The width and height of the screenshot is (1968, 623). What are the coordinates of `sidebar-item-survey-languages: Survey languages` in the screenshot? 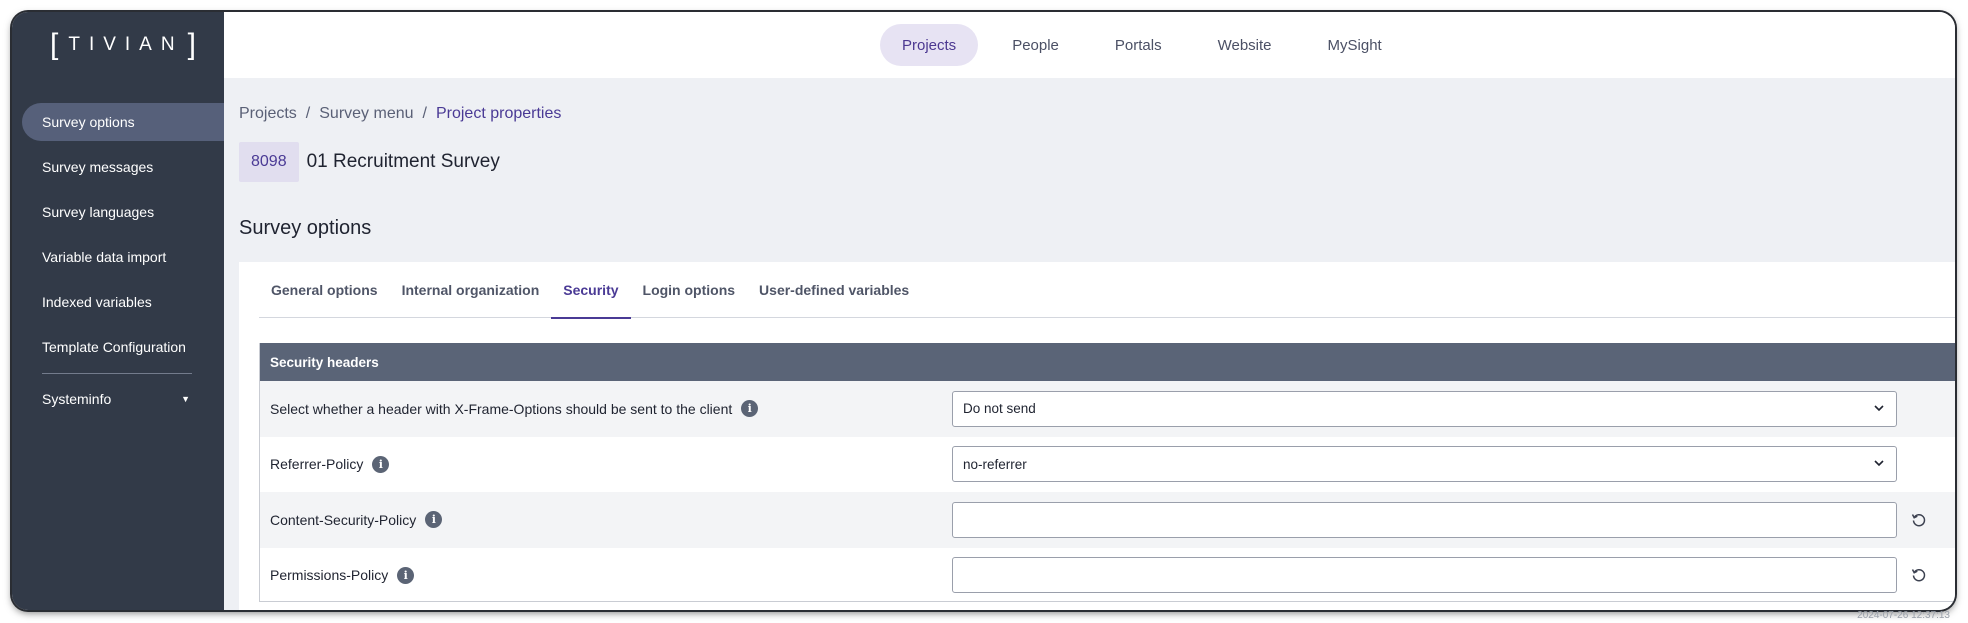 It's located at (123, 212).